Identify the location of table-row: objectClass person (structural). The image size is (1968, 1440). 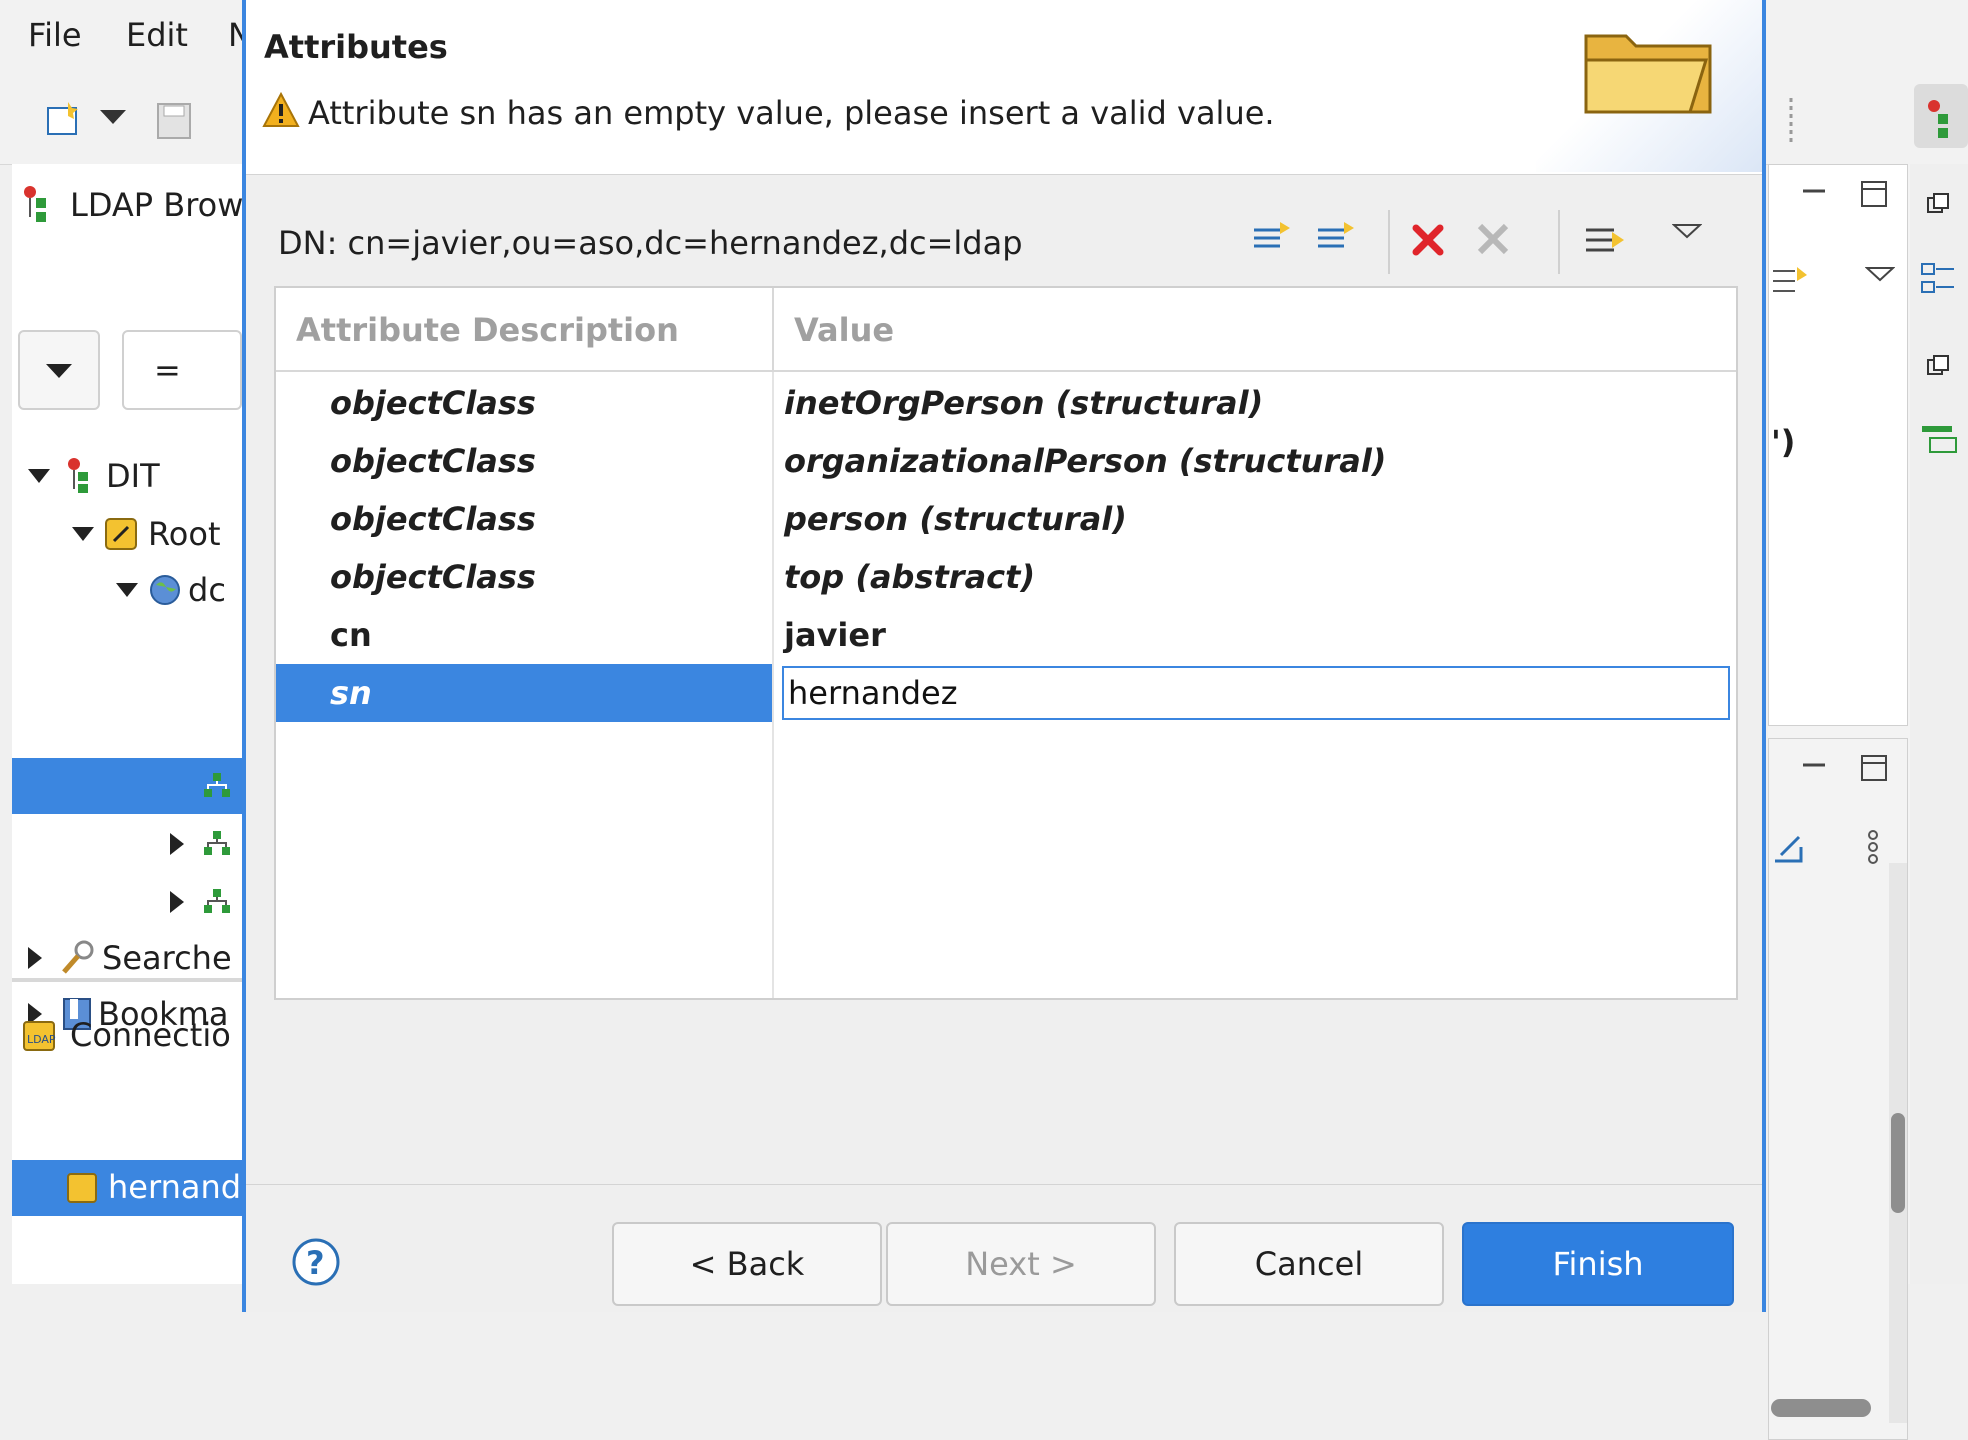
(1006, 519).